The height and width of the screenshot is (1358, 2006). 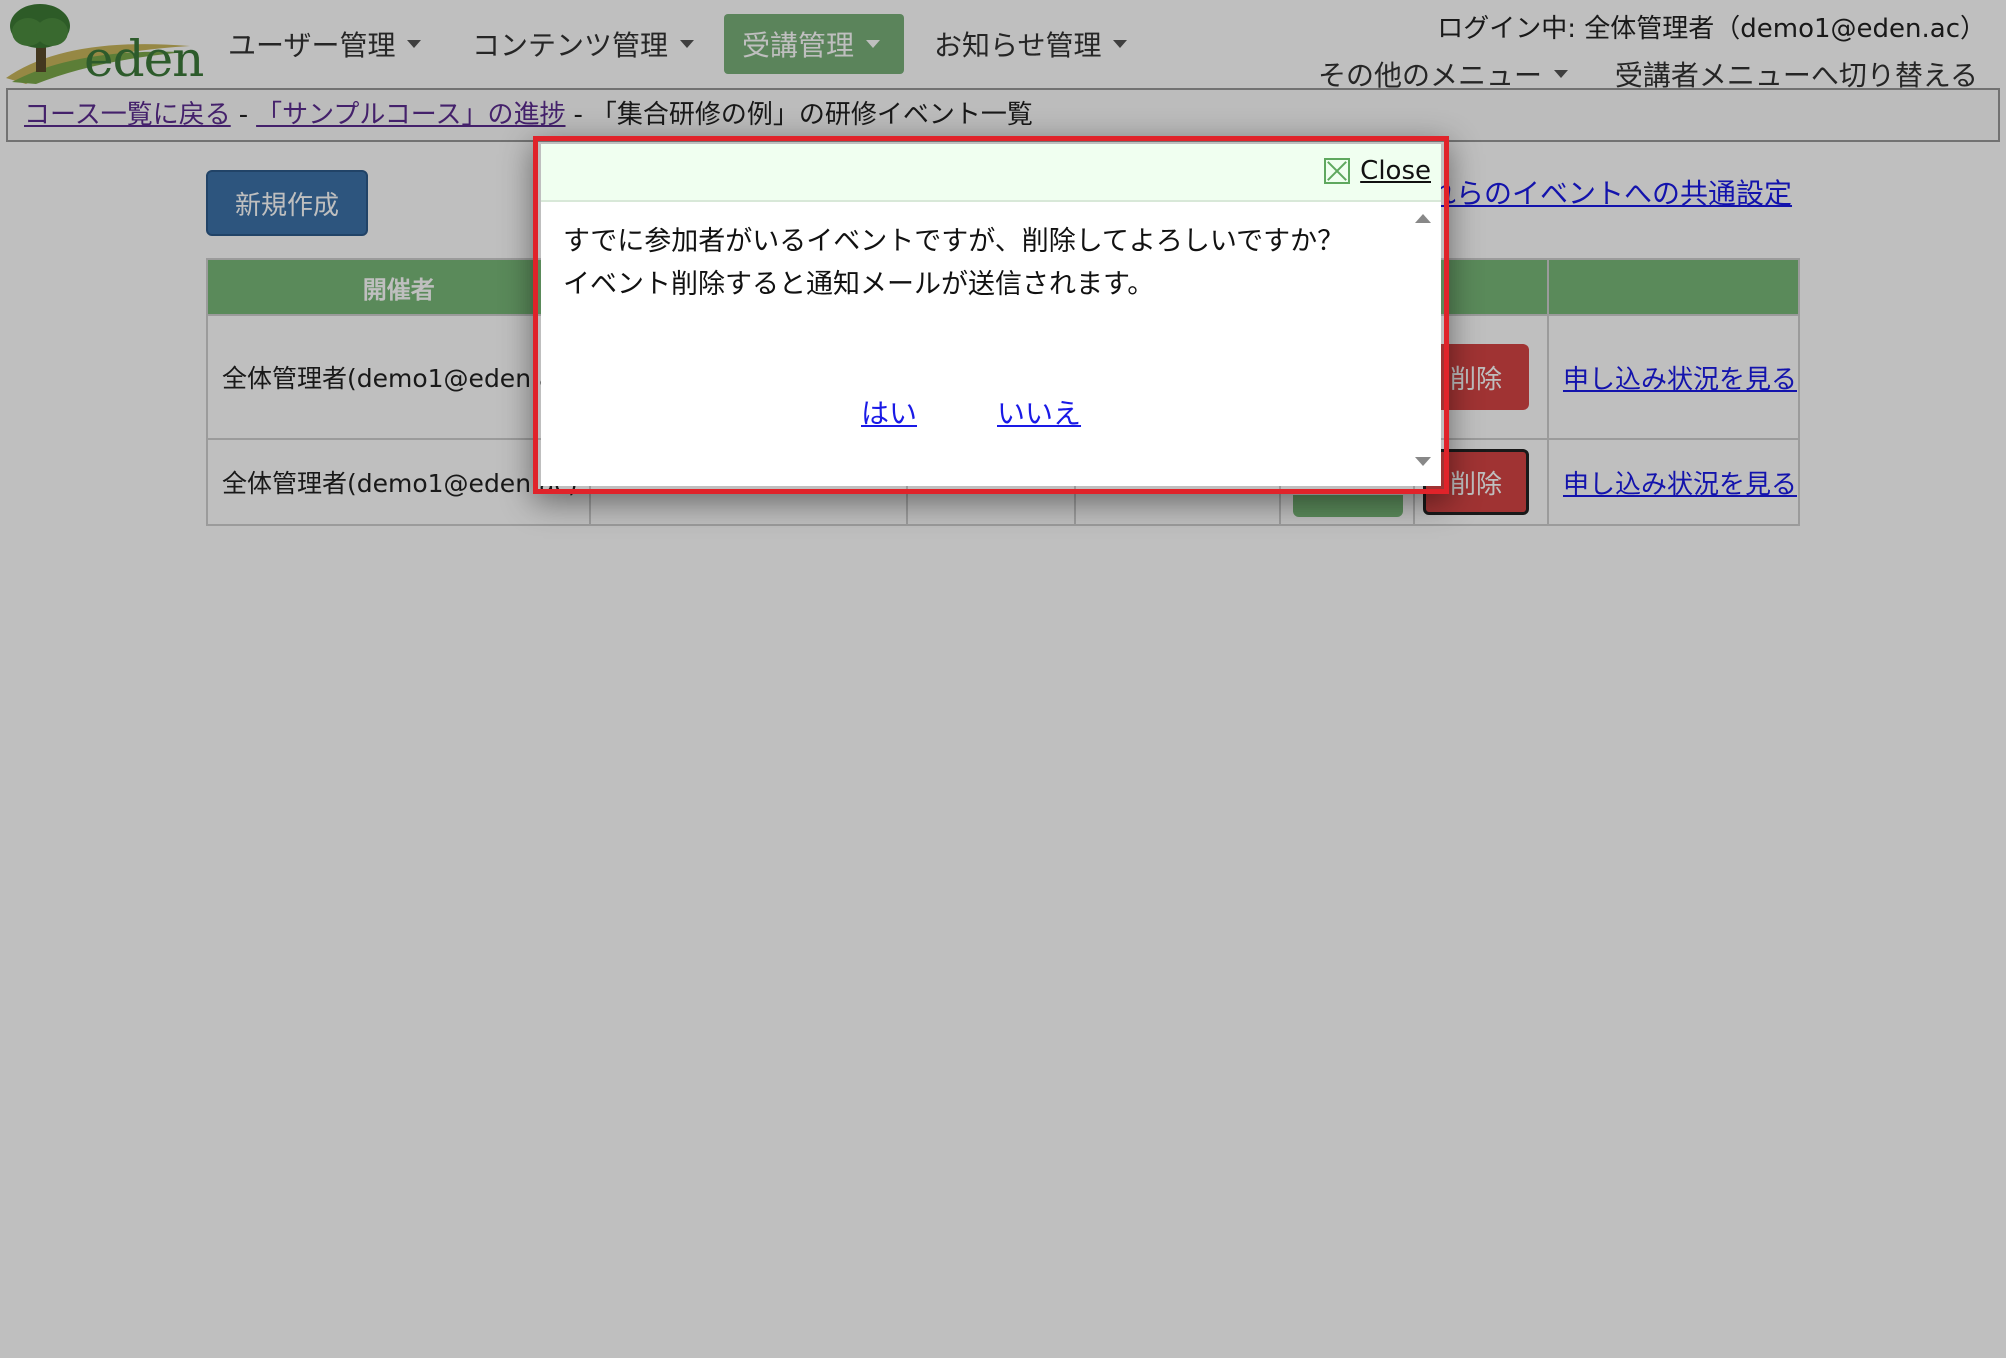 What do you see at coordinates (954, 241) in the screenshot?
I see `dialog-message-line1: すでに参加者がいるイベントですが、削除してよろしいですか？` at bounding box center [954, 241].